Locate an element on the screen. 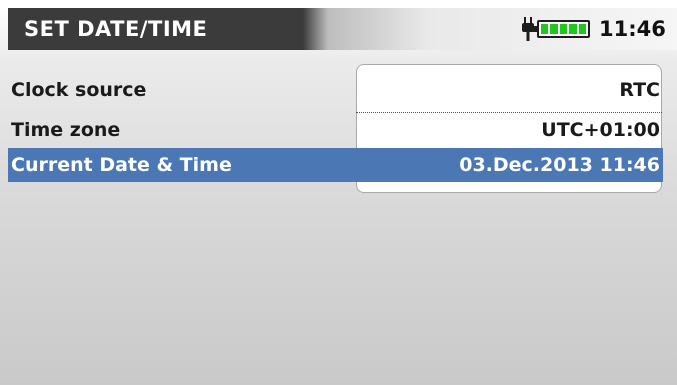 This screenshot has width=677, height=385. divider is located at coordinates (509, 112).